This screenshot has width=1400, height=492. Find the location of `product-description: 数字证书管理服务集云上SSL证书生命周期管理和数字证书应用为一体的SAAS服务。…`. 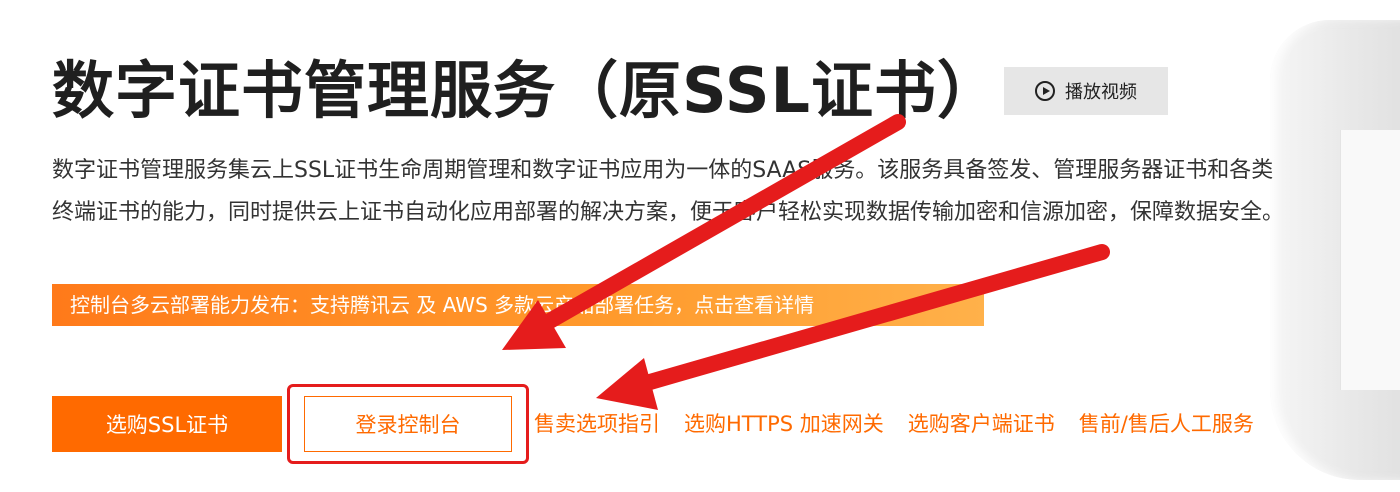

product-description: 数字证书管理服务集云上SSL证书生命周期管理和数字证书应用为一体的SAAS服务。… is located at coordinates (668, 191).